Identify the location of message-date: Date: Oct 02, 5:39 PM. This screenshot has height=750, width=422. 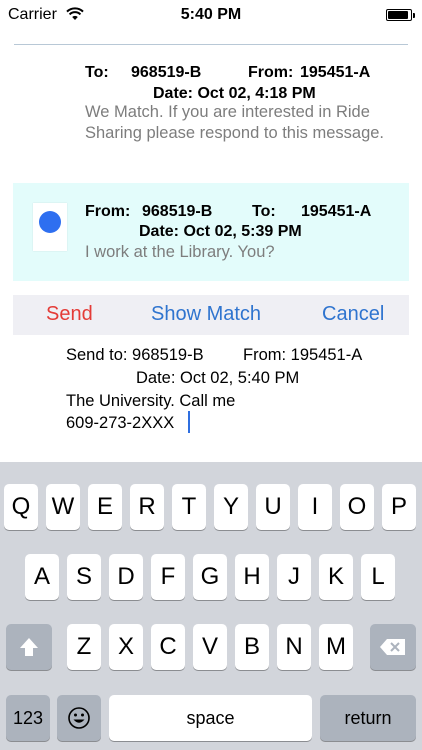
(220, 231).